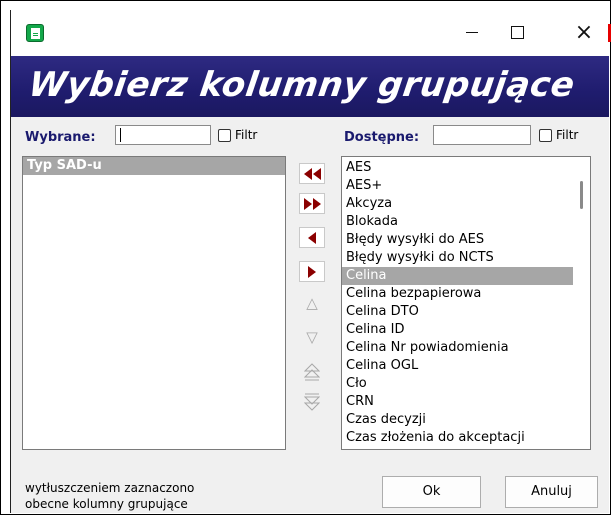 The width and height of the screenshot is (611, 515). I want to click on left-arrow-icon, so click(312, 237).